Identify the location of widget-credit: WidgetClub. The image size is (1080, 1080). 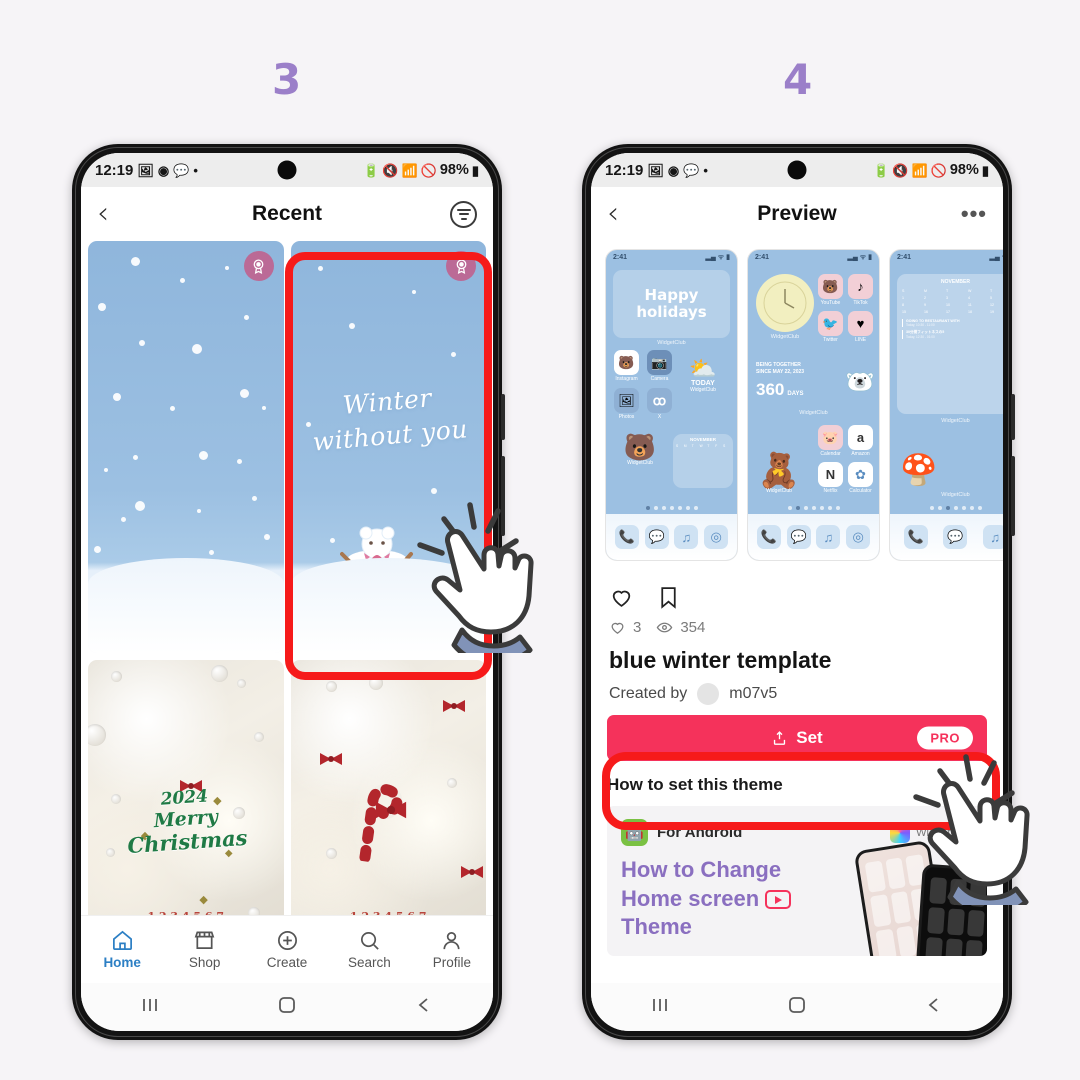
(671, 343).